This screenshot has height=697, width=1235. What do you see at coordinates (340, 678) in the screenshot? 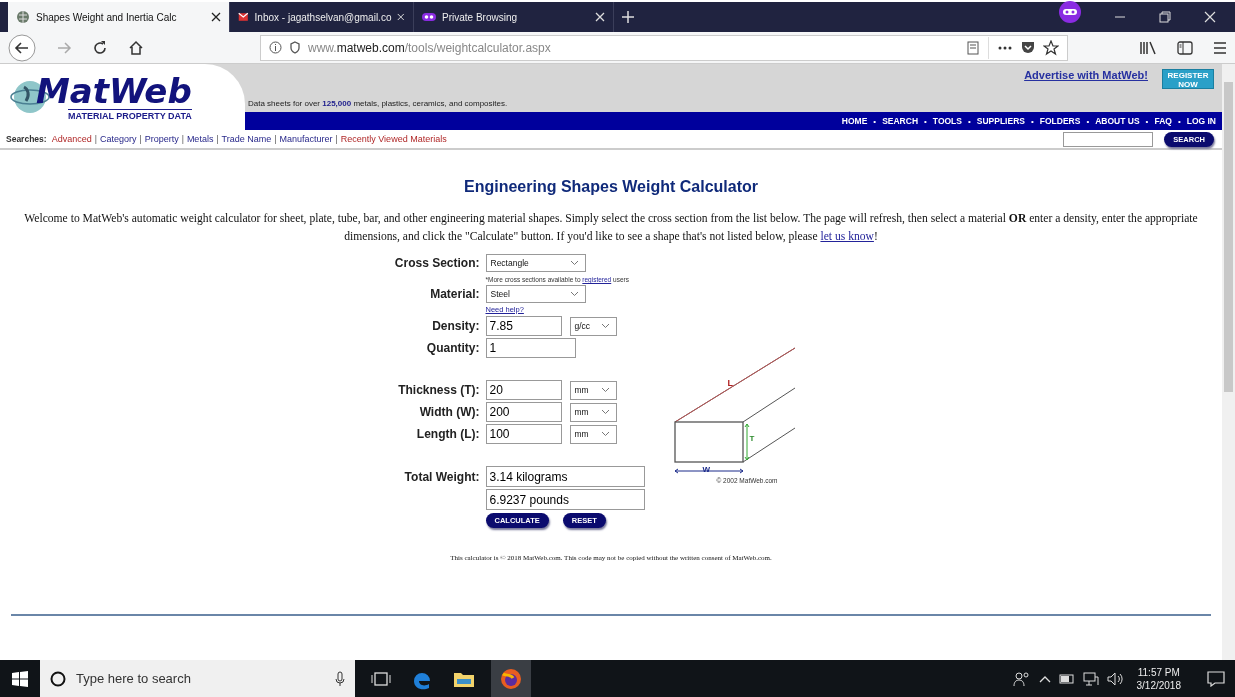
I see `microphone-icon` at bounding box center [340, 678].